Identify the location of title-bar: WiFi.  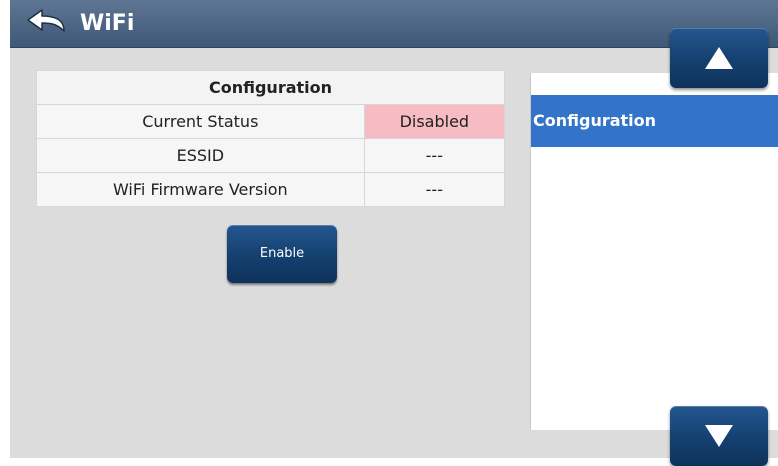
(394, 24).